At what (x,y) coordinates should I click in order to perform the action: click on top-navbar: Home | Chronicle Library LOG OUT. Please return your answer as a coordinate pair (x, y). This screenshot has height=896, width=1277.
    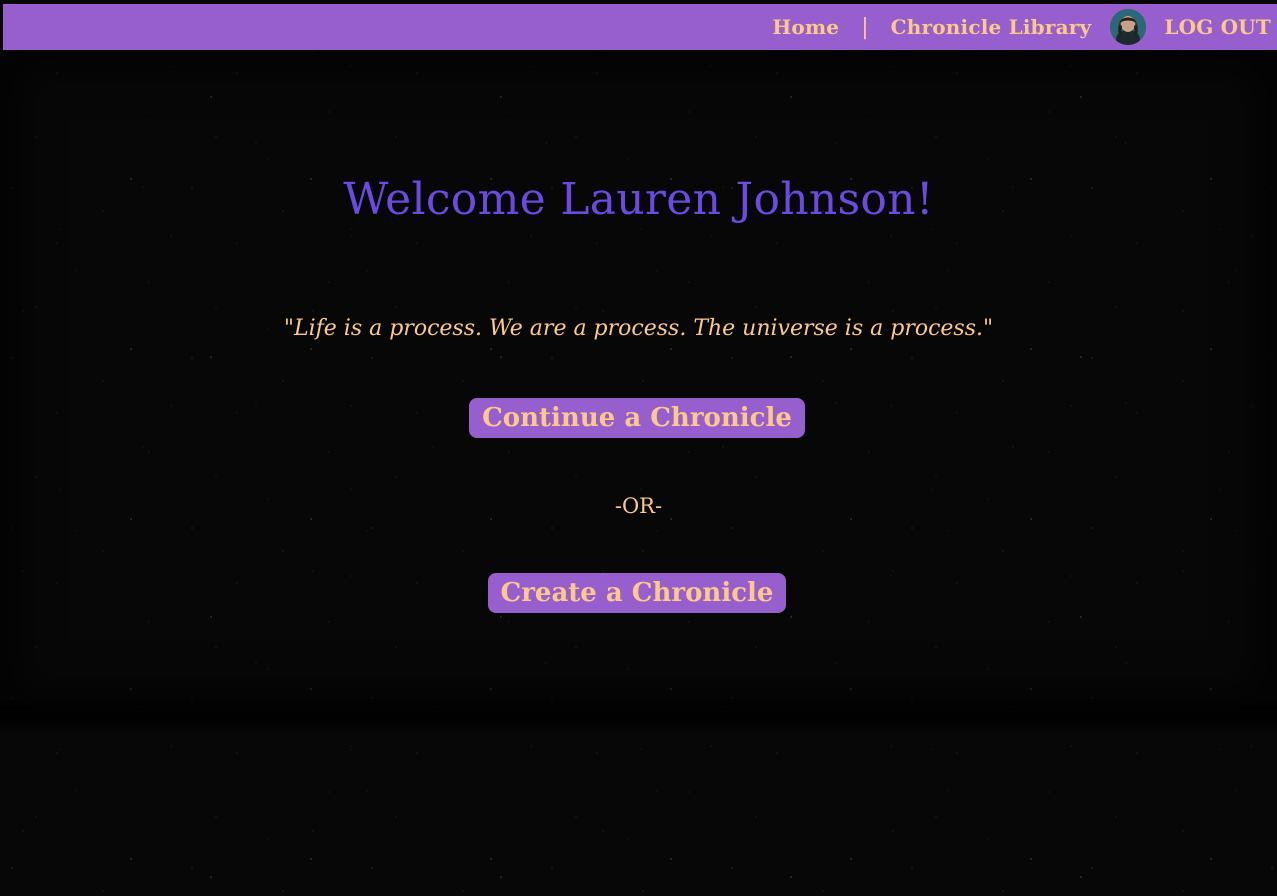
    Looking at the image, I should click on (640, 27).